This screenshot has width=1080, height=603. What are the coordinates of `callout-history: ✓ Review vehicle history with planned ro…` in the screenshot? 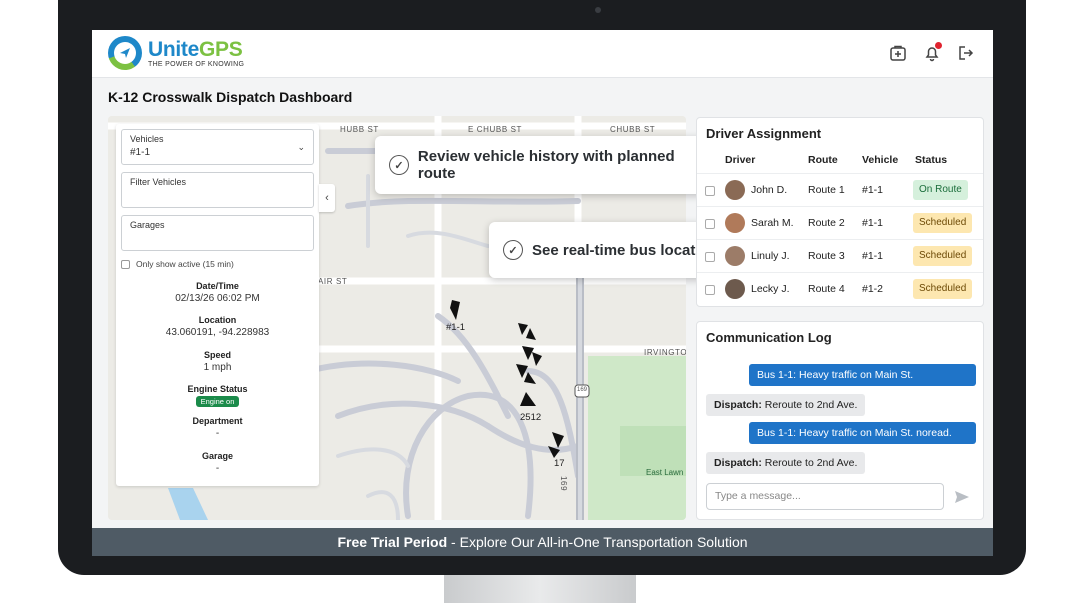 It's located at (552, 165).